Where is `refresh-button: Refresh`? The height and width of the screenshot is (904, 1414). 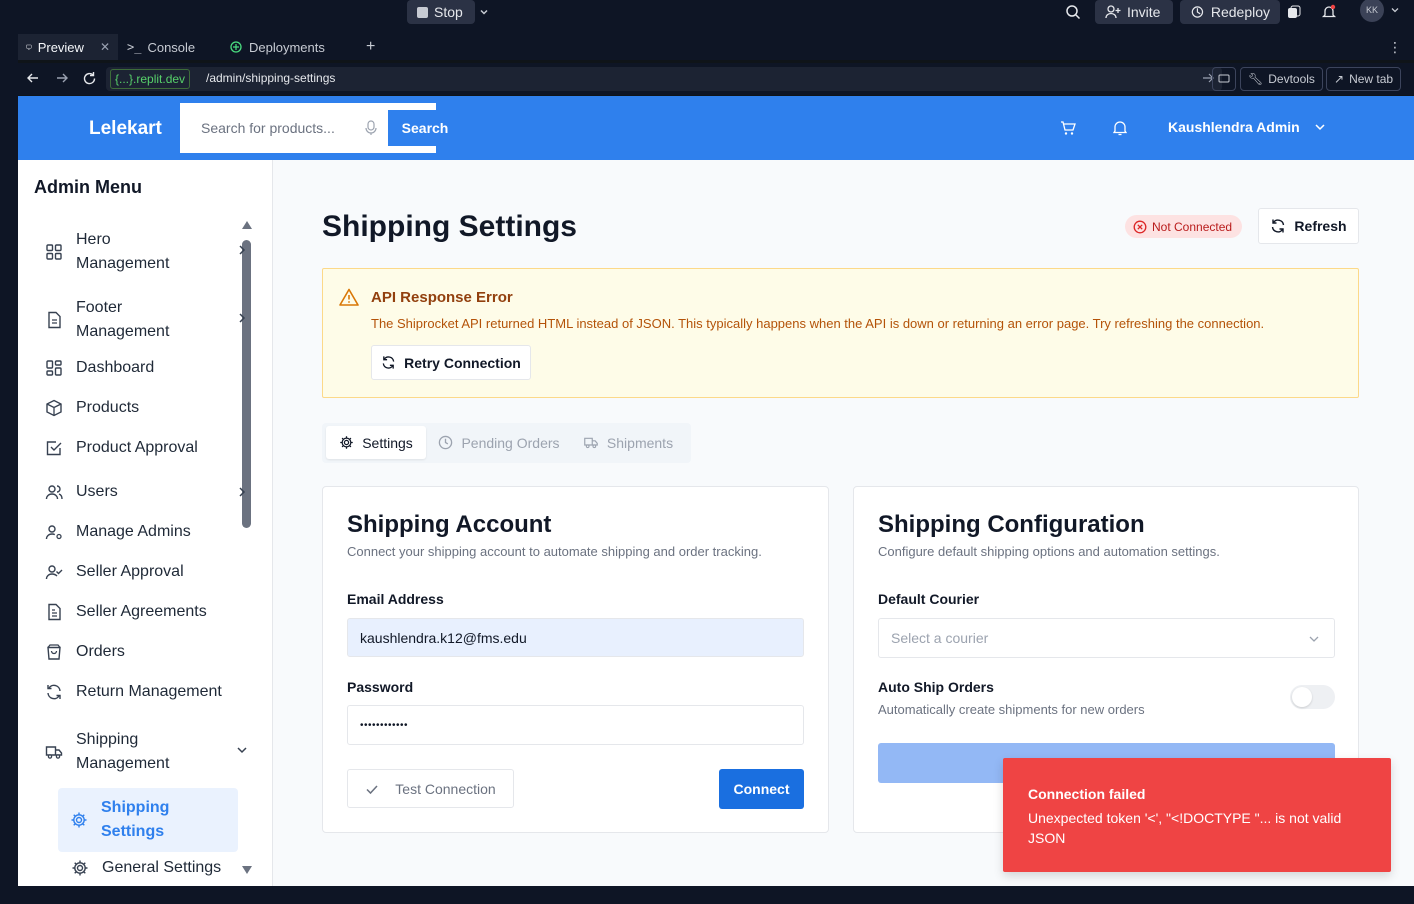 refresh-button: Refresh is located at coordinates (1308, 226).